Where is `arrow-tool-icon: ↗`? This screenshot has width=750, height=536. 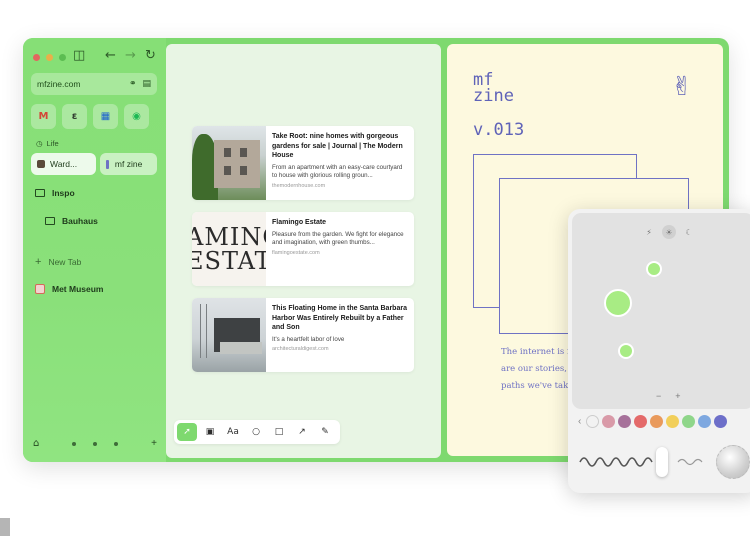
arrow-tool-icon: ↗ is located at coordinates (302, 432).